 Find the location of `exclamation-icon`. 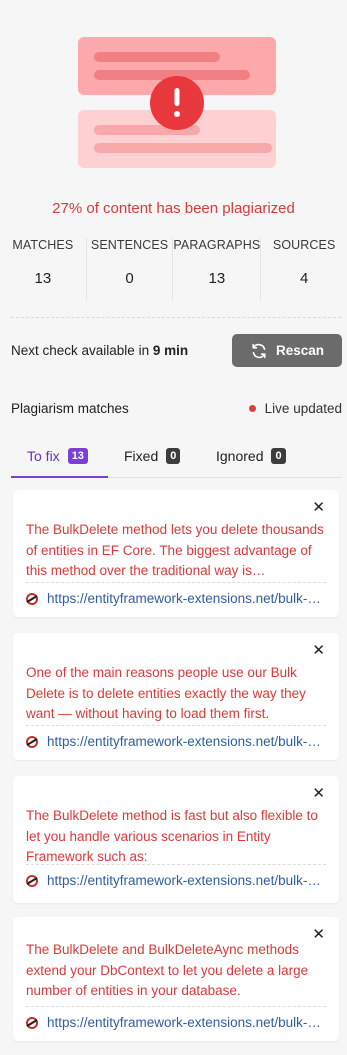

exclamation-icon is located at coordinates (177, 103).